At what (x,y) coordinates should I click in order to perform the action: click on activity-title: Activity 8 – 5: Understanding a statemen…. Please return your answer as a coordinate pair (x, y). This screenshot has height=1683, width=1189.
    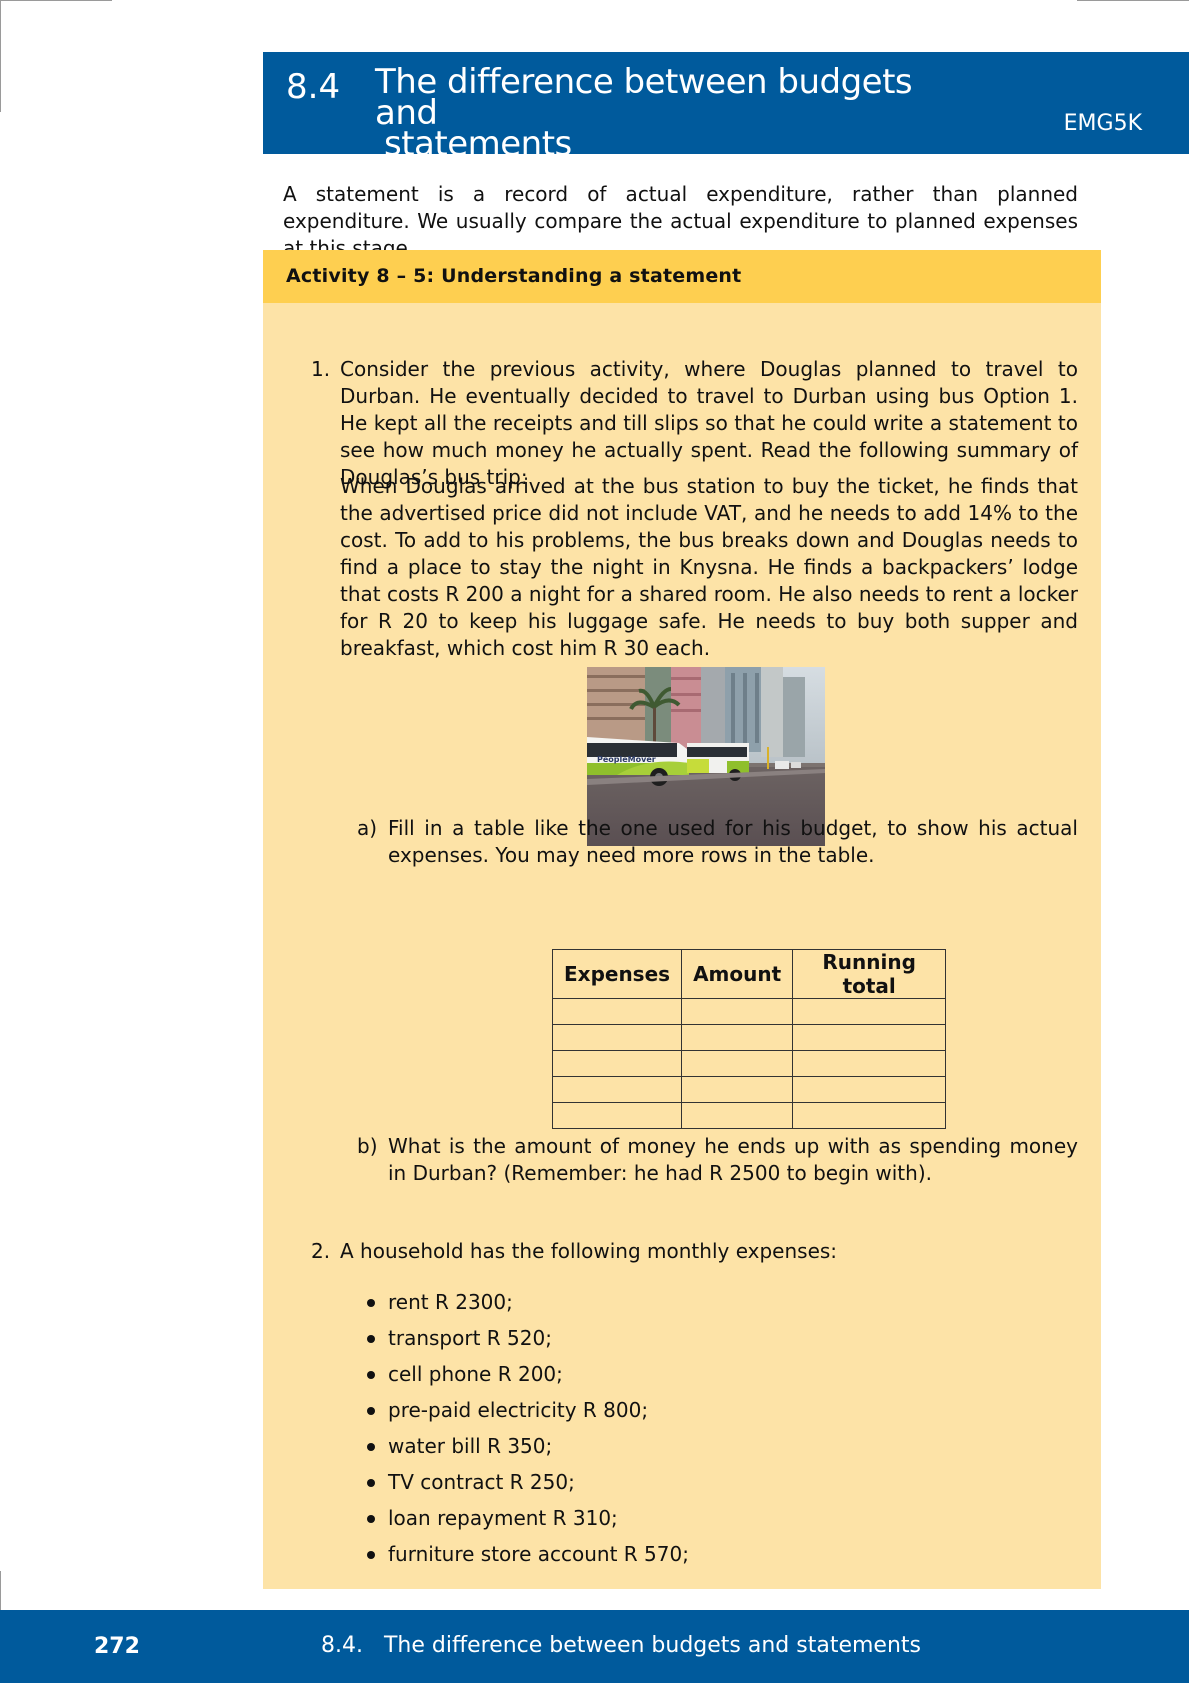
    Looking at the image, I should click on (514, 276).